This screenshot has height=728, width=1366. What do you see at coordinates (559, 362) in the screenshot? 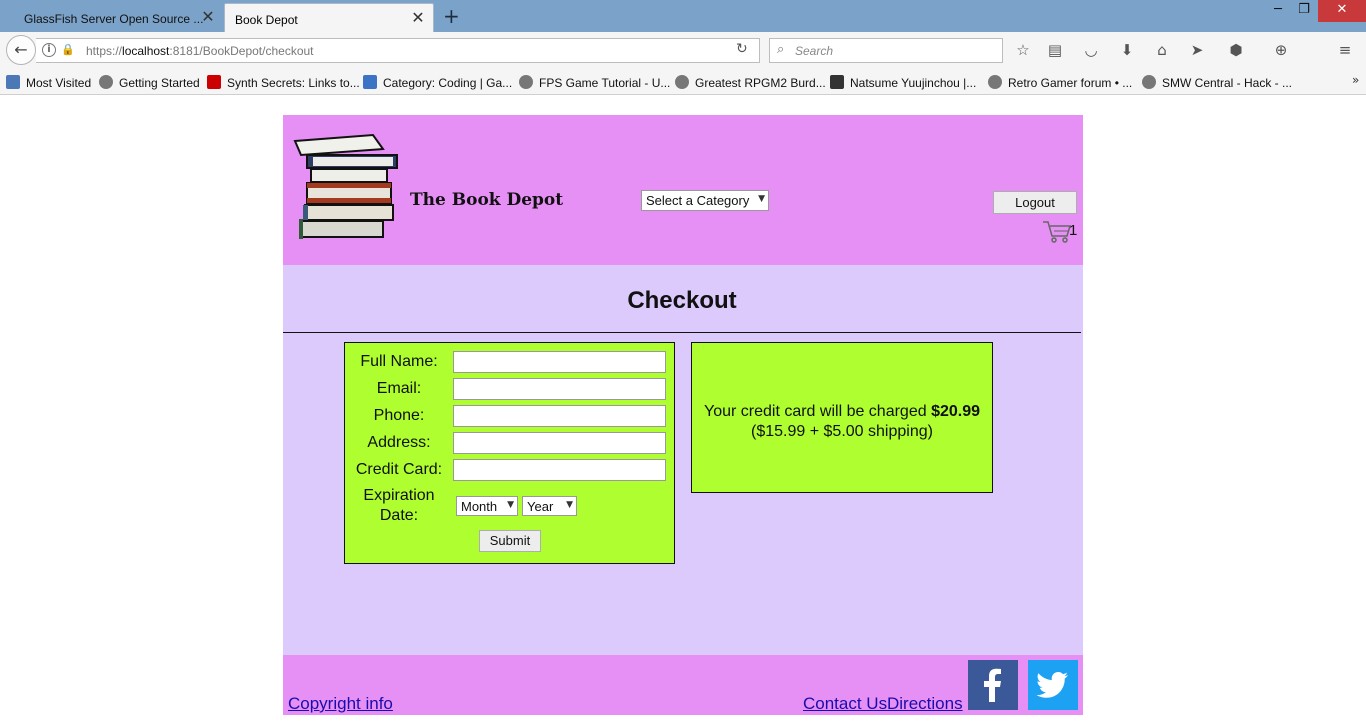
I see `full-name-field` at bounding box center [559, 362].